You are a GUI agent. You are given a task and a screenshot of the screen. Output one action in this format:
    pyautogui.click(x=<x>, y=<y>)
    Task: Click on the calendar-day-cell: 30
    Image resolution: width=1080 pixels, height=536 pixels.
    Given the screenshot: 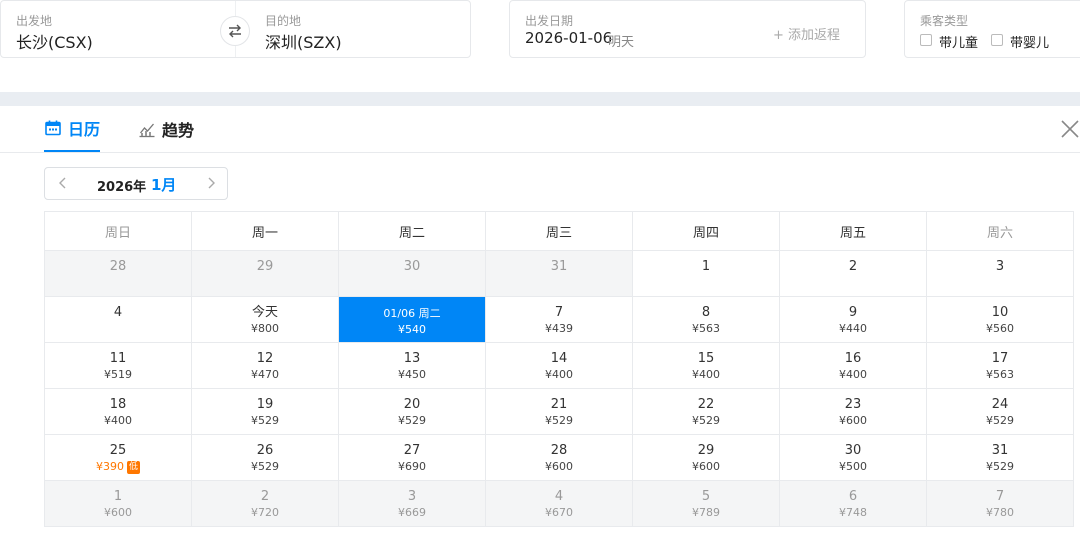 What is the action you would take?
    pyautogui.click(x=412, y=273)
    